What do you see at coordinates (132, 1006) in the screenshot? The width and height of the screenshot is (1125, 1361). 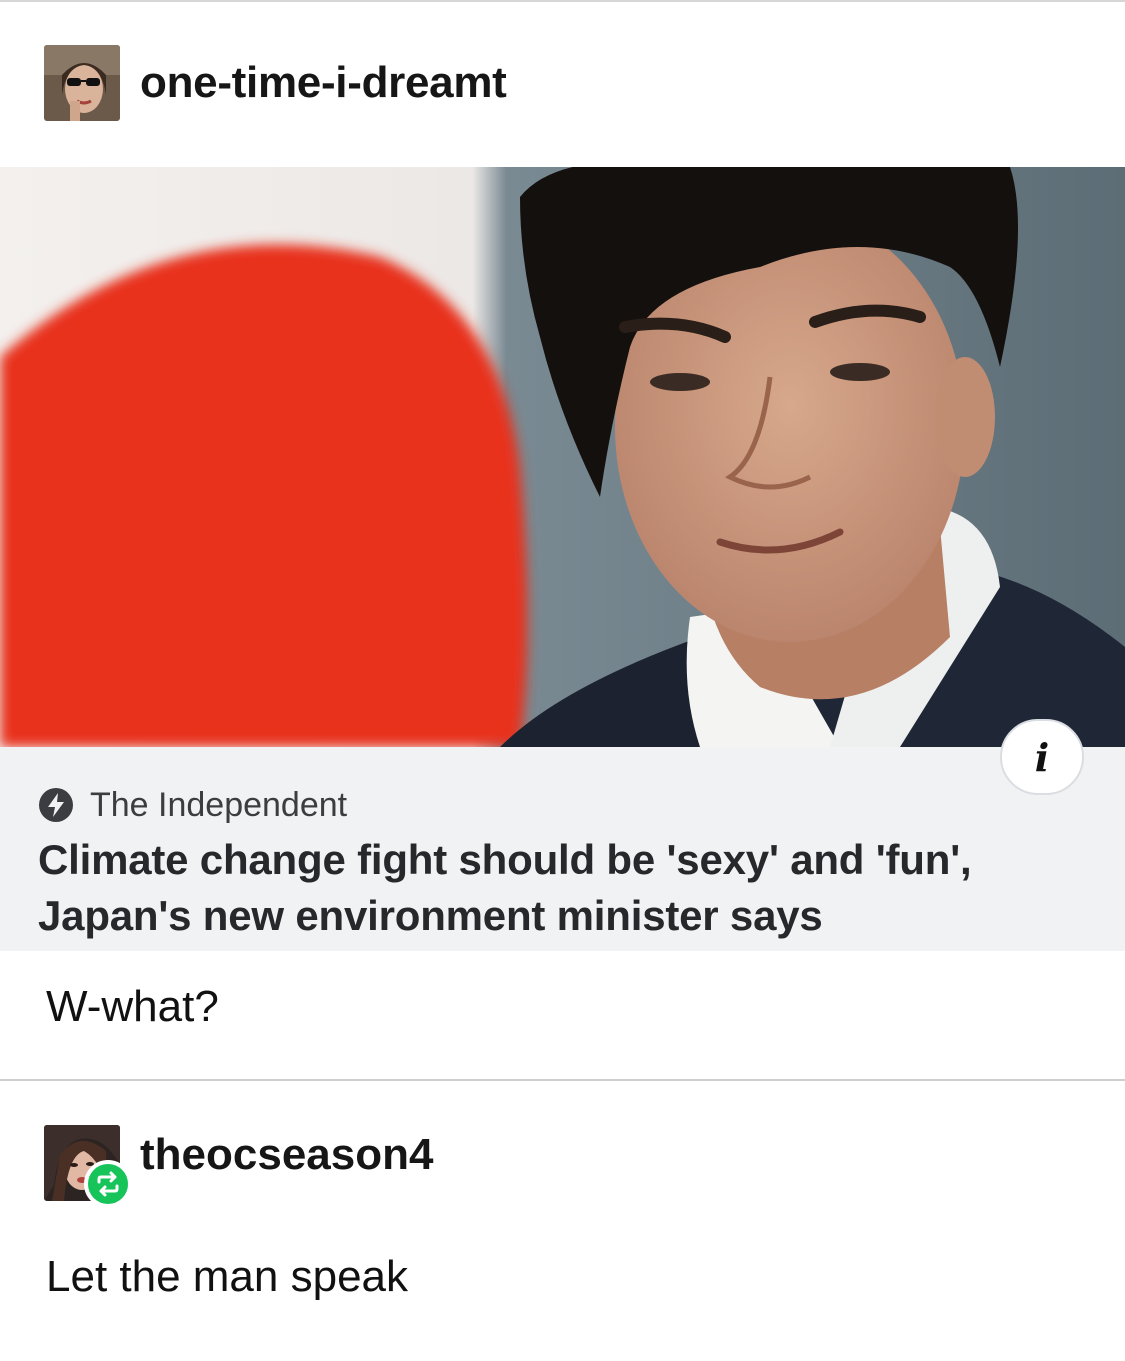 I see `post-comment: W-what?` at bounding box center [132, 1006].